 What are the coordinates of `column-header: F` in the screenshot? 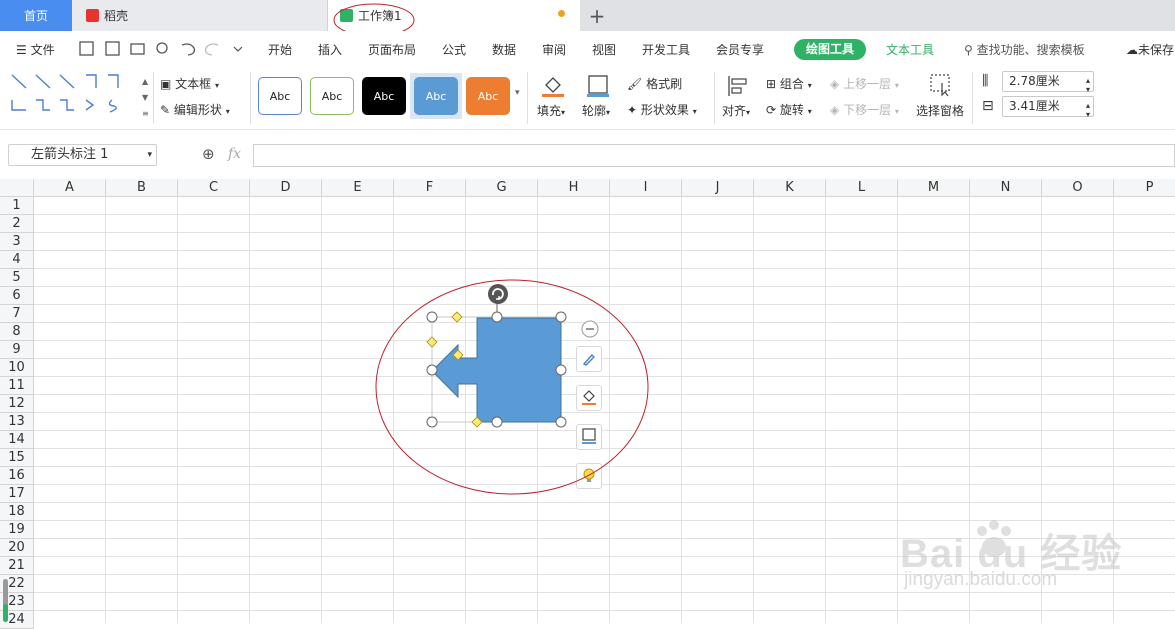 It's located at (430, 188).